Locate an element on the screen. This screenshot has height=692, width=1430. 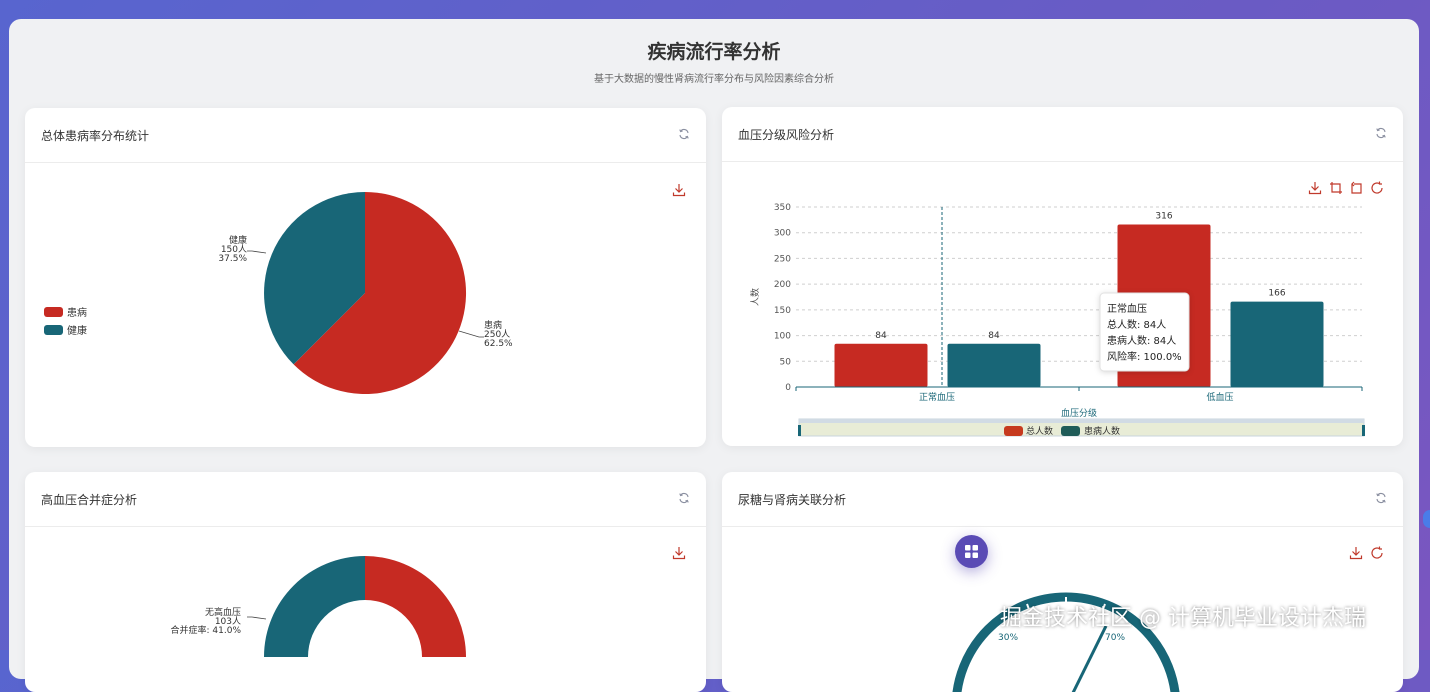
tooltip-risk: 风险率: 100.0% is located at coordinates (1144, 356).